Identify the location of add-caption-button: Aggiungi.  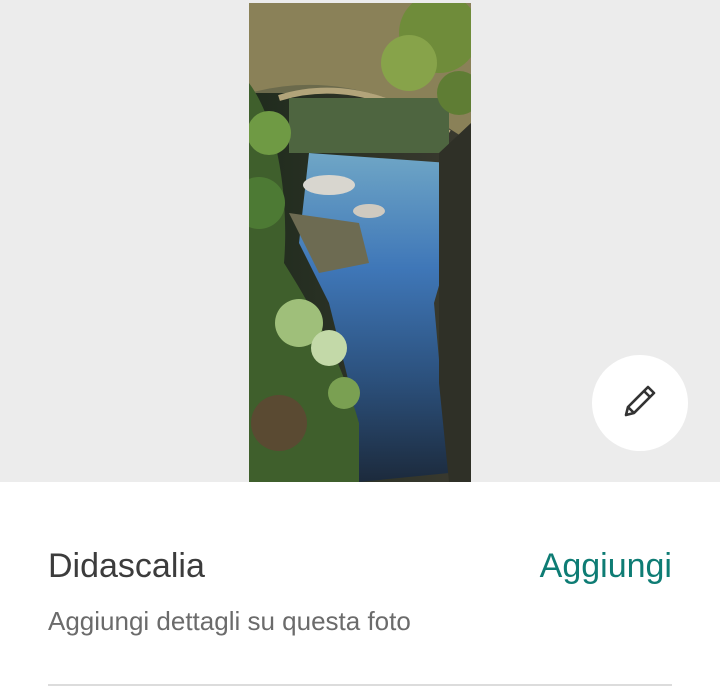
(606, 566).